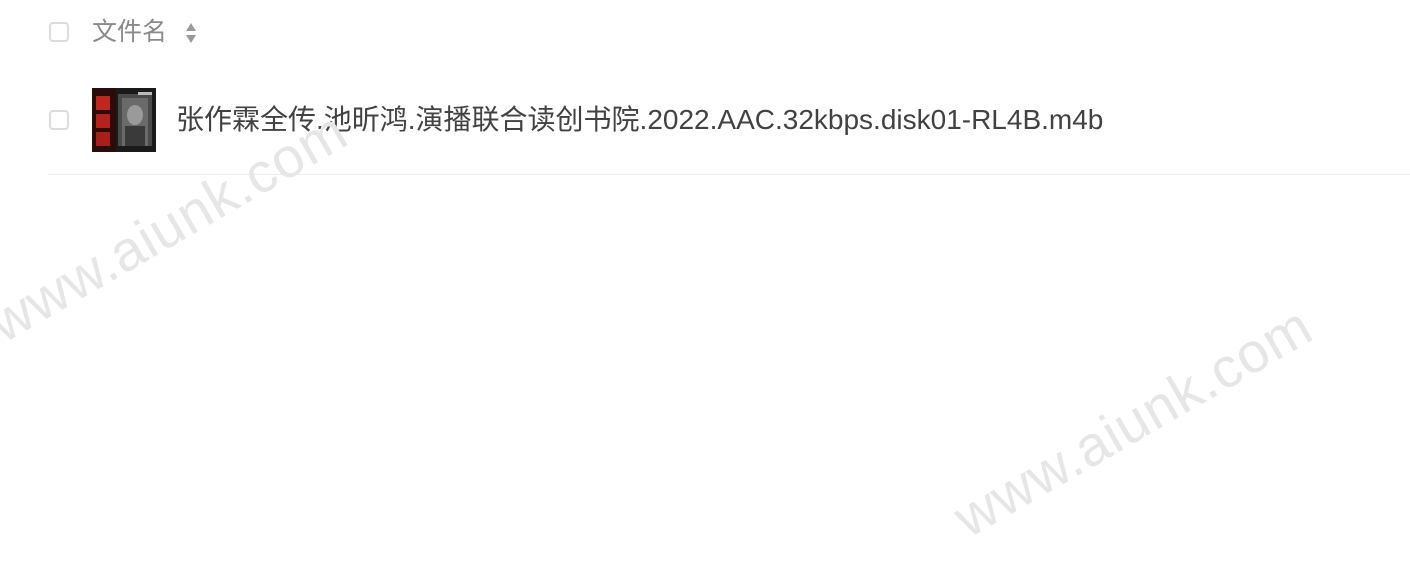  I want to click on select-all-checkbox, so click(59, 32).